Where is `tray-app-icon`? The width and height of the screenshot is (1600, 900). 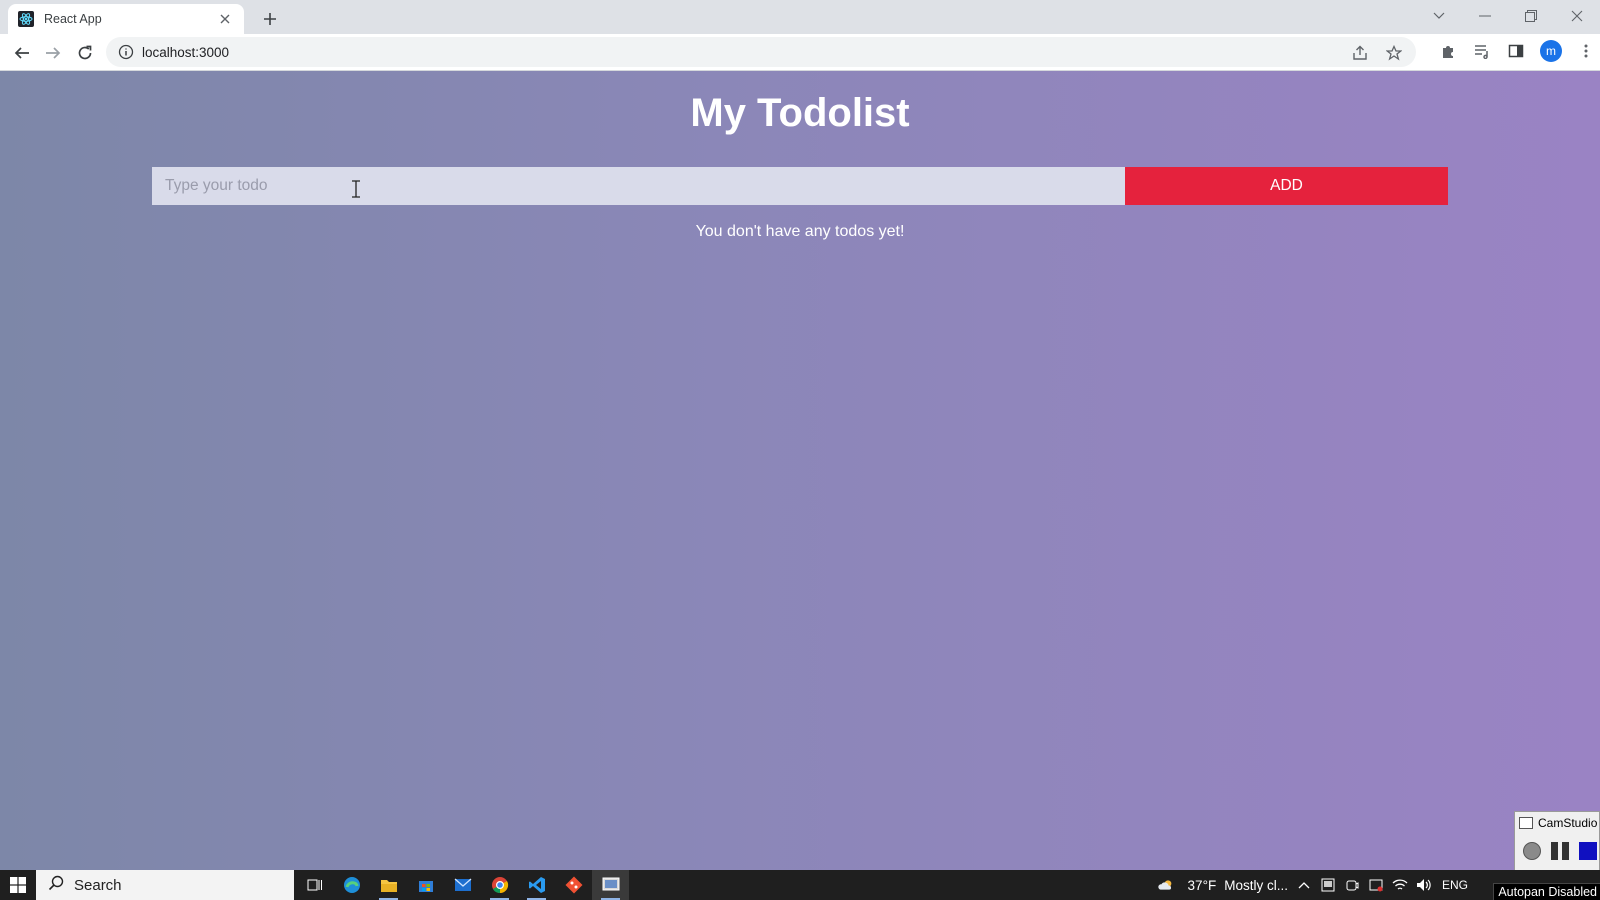 tray-app-icon is located at coordinates (1328, 885).